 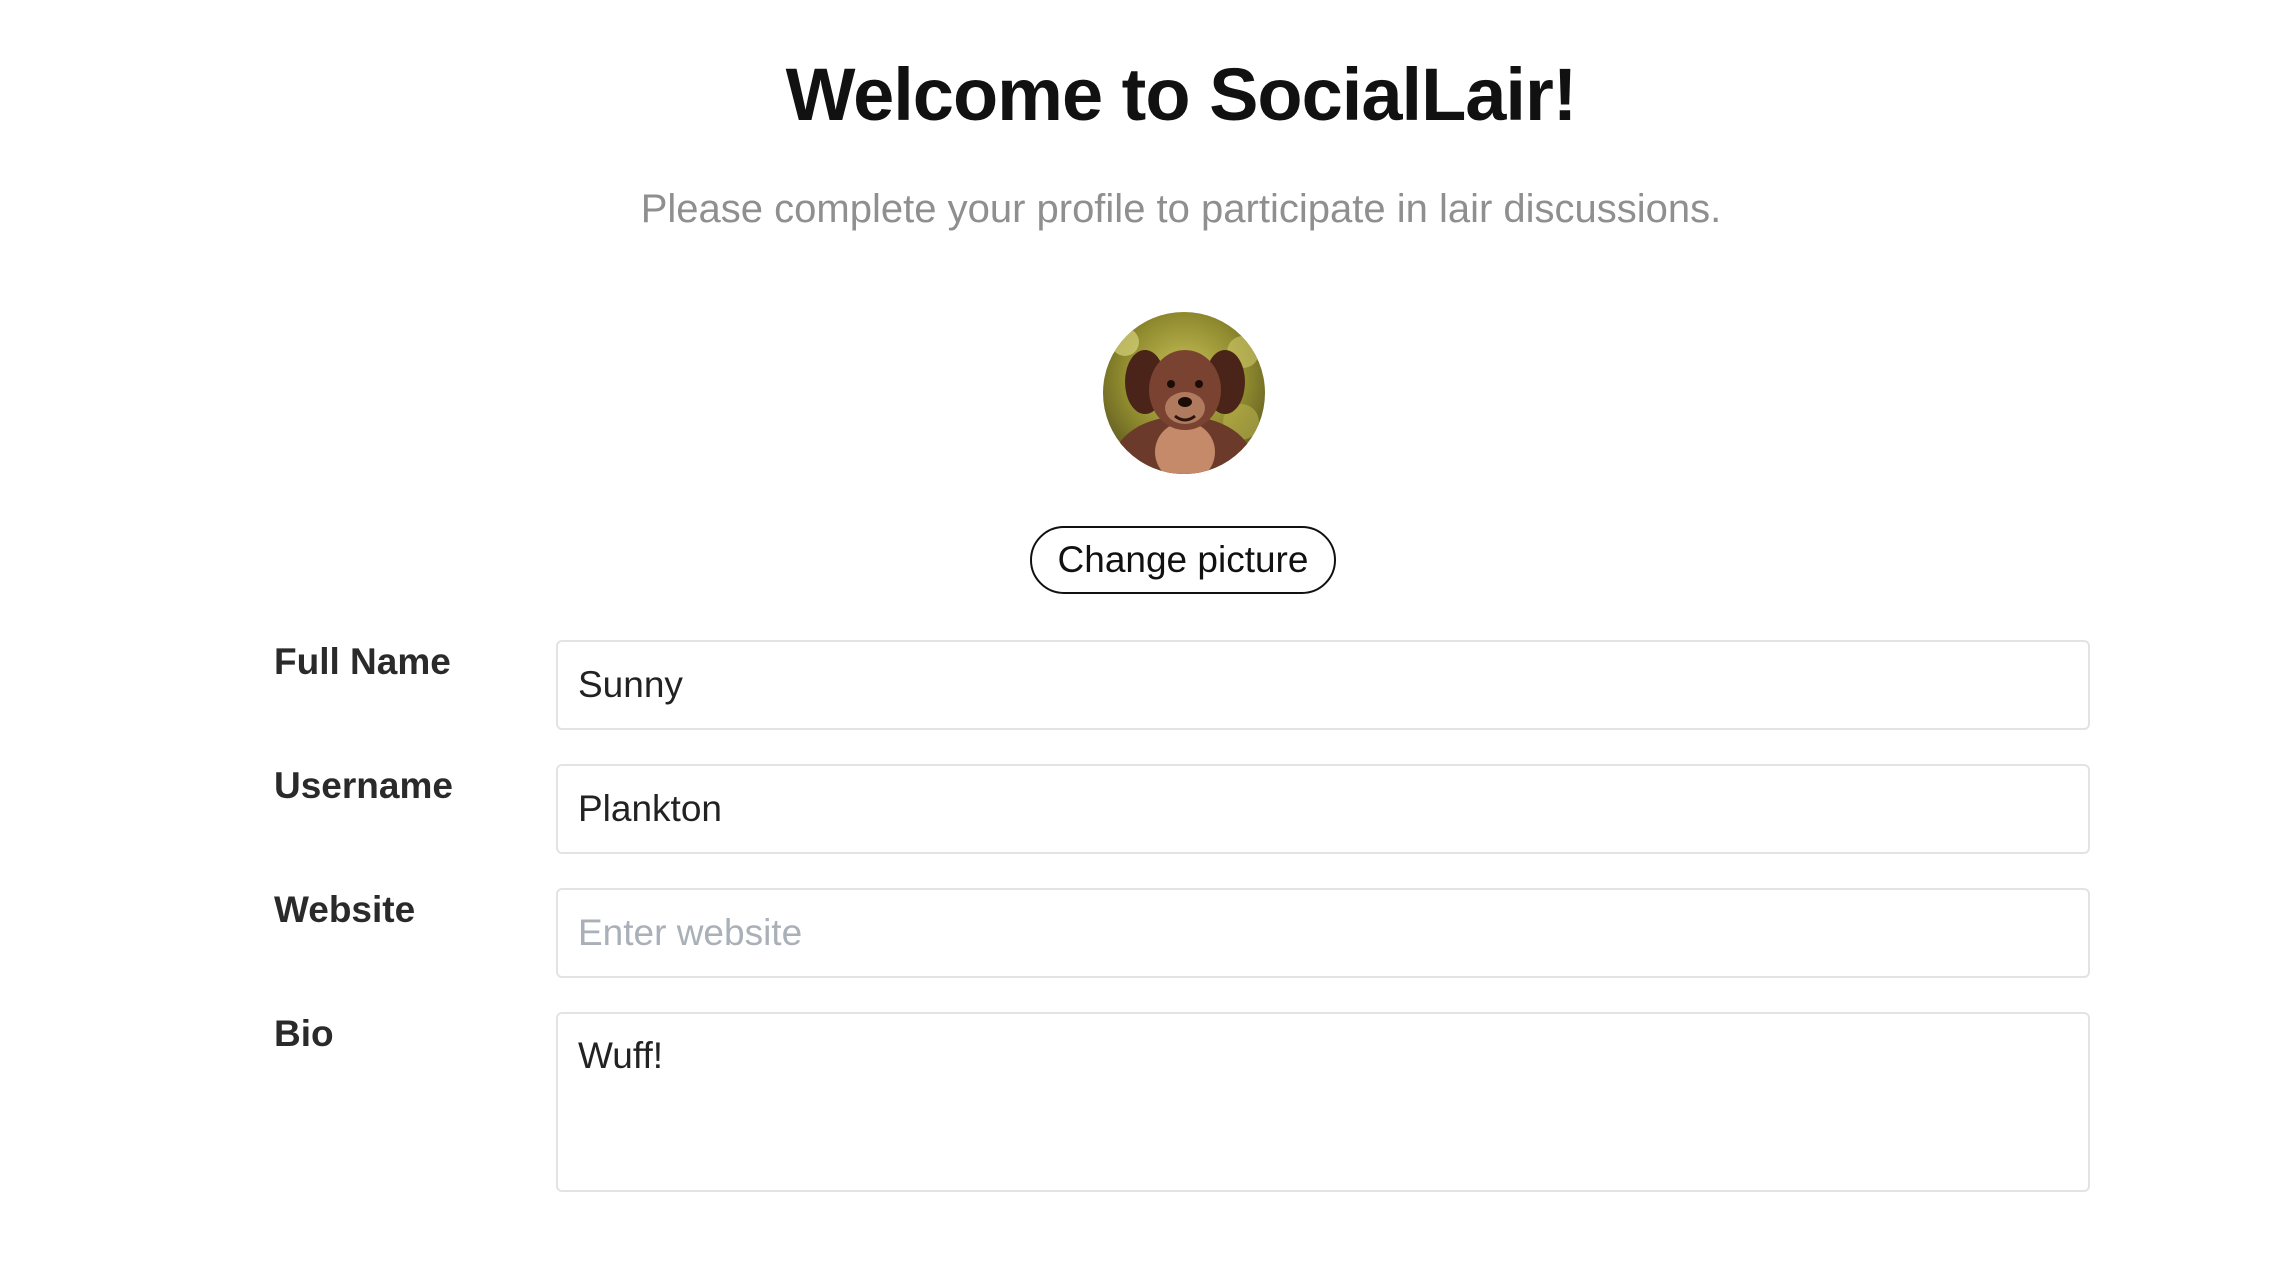 I want to click on full-name-label: Full Name, so click(x=362, y=661).